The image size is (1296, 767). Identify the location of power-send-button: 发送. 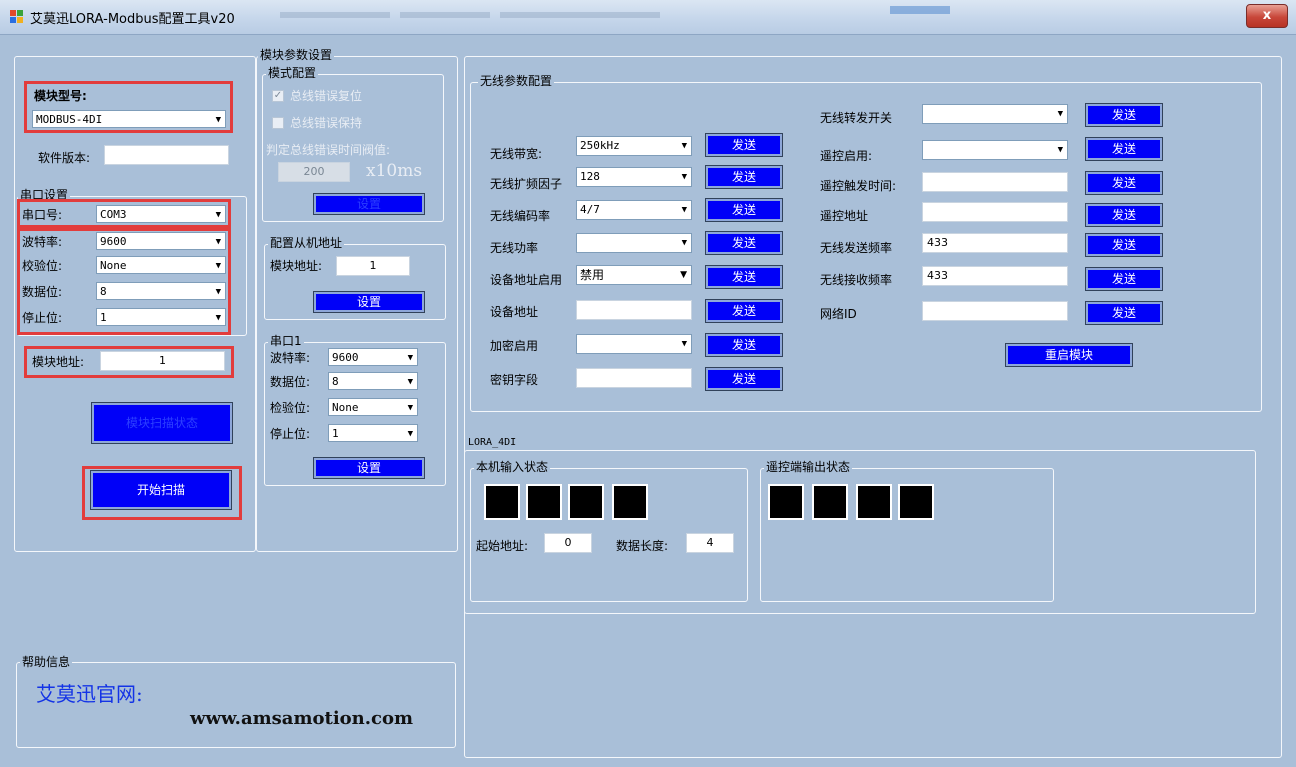
(744, 243).